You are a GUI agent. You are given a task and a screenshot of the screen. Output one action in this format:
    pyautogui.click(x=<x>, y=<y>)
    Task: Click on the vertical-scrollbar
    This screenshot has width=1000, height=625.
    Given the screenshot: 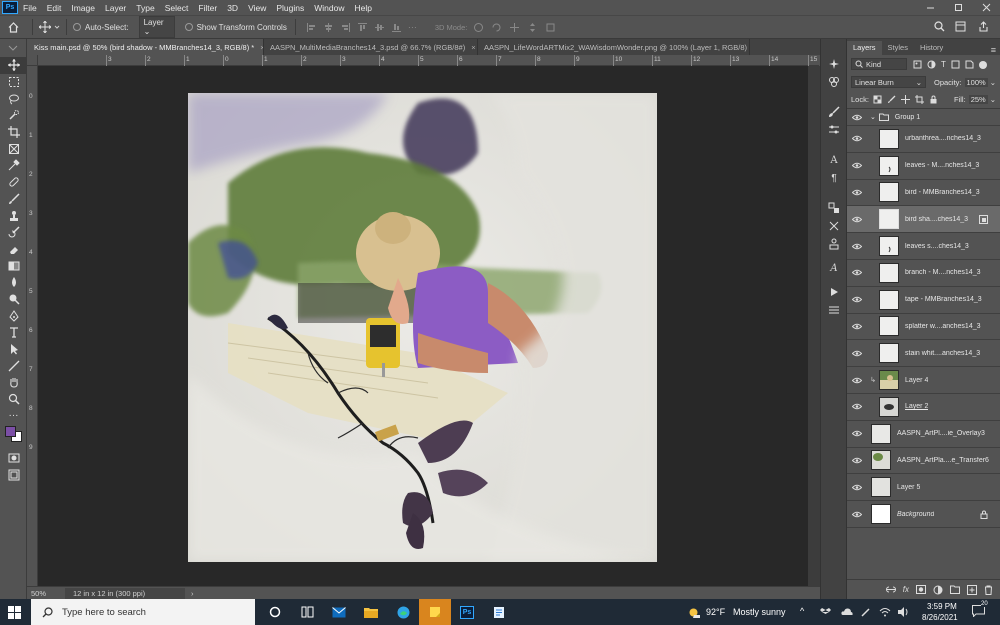 What is the action you would take?
    pyautogui.click(x=814, y=326)
    